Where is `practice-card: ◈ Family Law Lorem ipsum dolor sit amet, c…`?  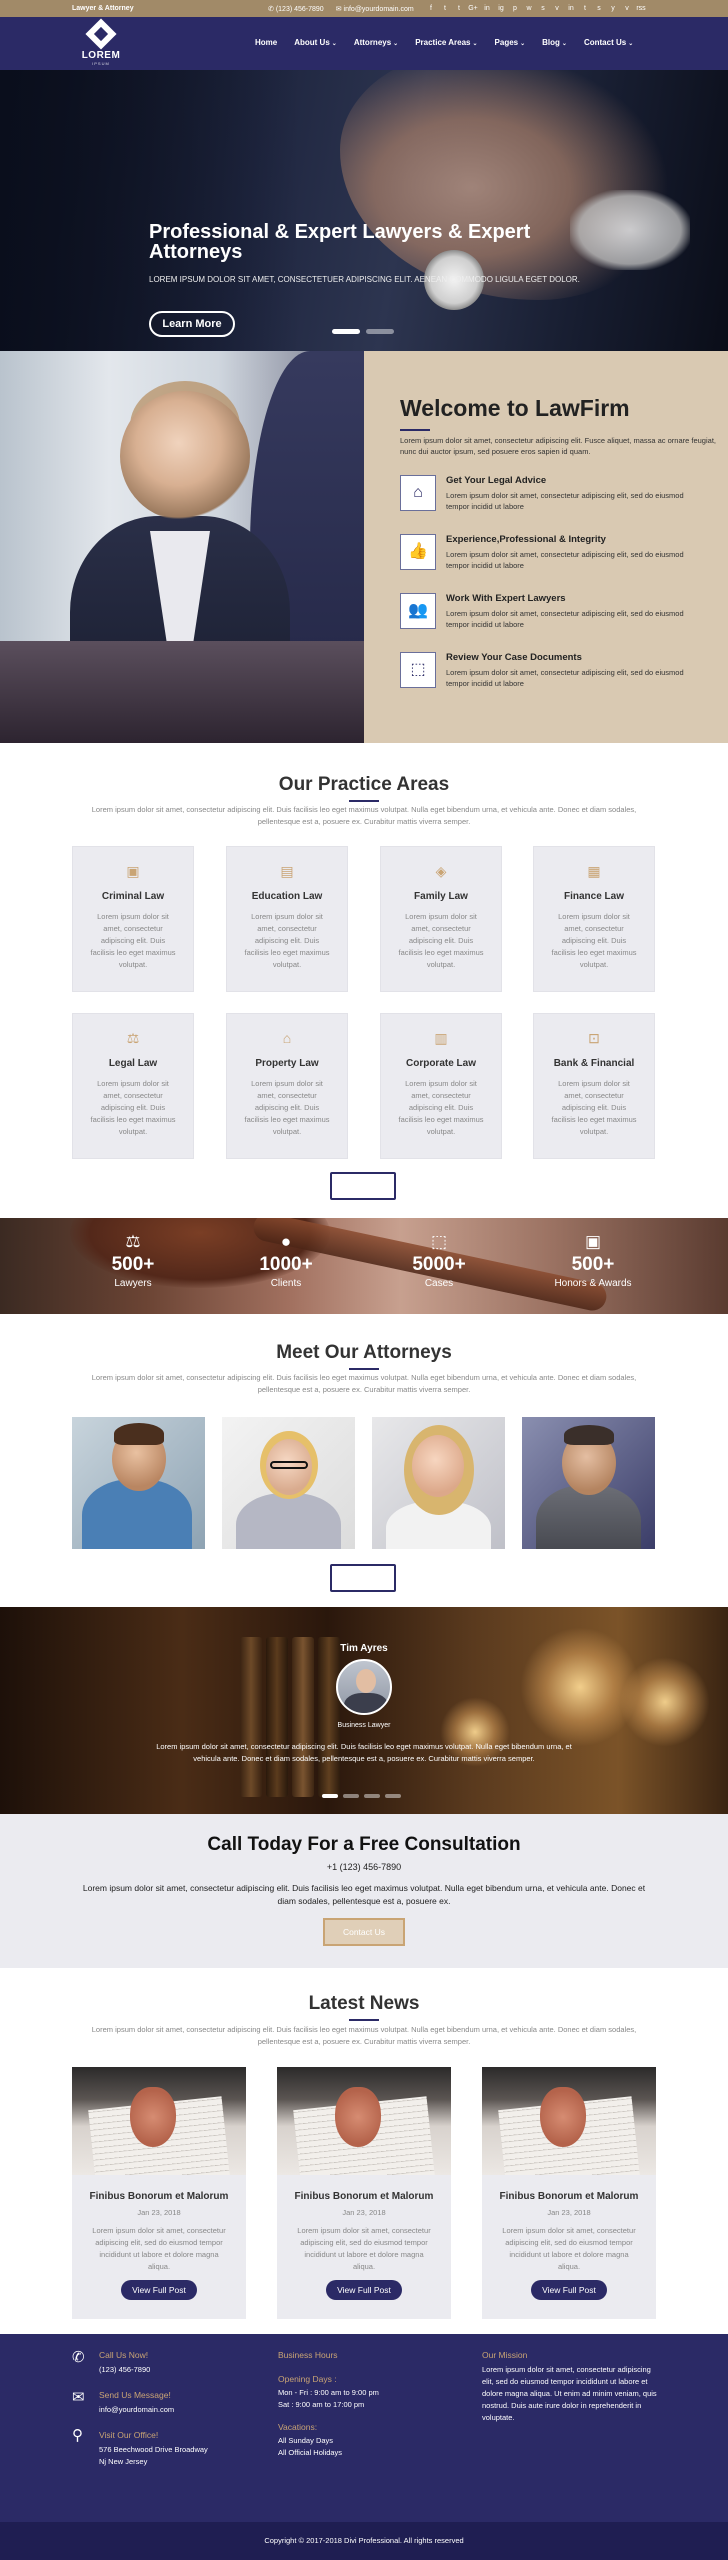 practice-card: ◈ Family Law Lorem ipsum dolor sit amet, c… is located at coordinates (441, 919).